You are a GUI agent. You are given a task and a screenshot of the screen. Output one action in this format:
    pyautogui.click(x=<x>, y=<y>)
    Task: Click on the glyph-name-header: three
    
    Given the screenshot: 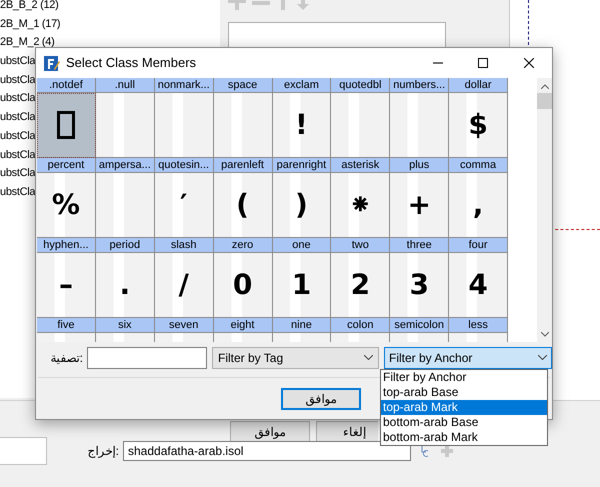 What is the action you would take?
    pyautogui.click(x=420, y=245)
    